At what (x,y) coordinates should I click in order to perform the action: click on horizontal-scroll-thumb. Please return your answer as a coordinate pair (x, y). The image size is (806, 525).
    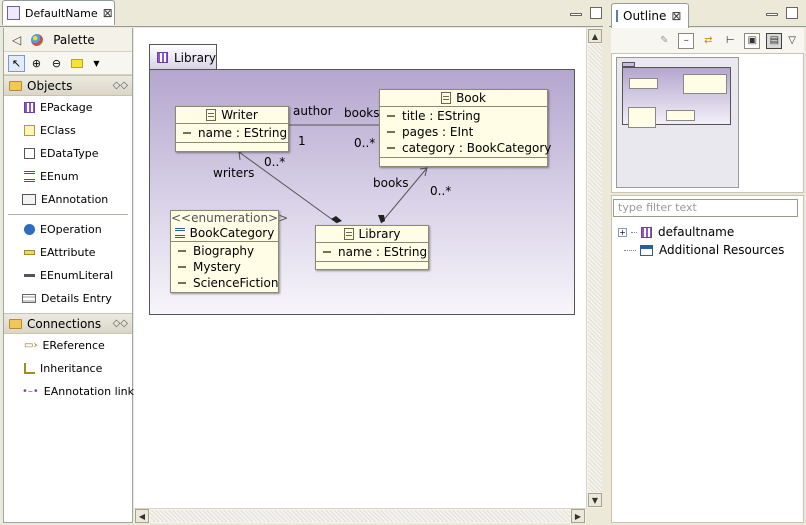
    Looking at the image, I should click on (360, 516).